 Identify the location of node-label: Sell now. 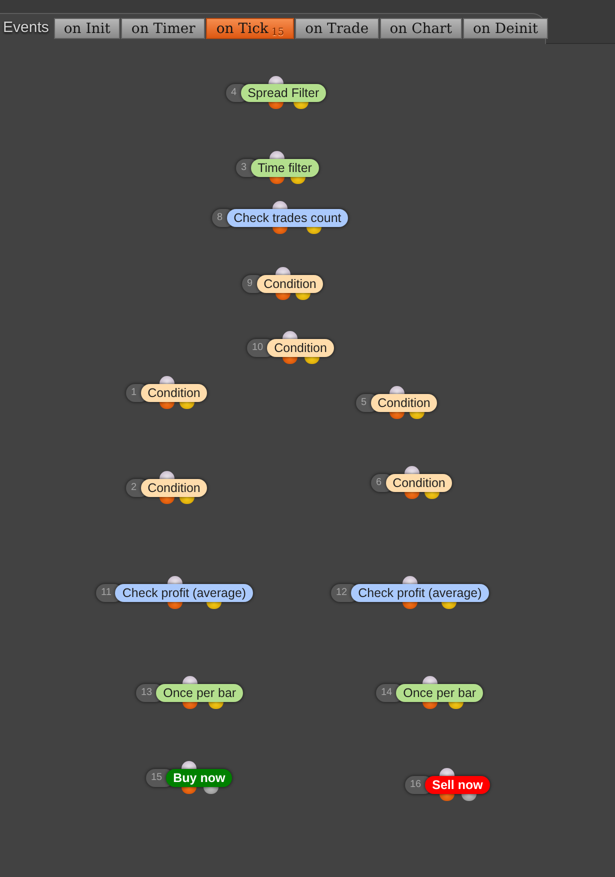
(457, 785).